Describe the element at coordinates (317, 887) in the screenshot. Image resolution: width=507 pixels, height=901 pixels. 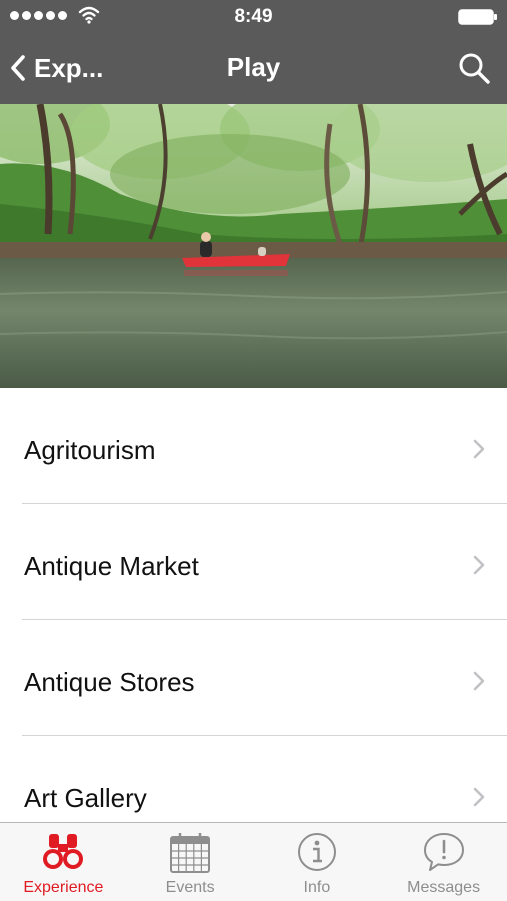
I see `tab-label: Info` at that location.